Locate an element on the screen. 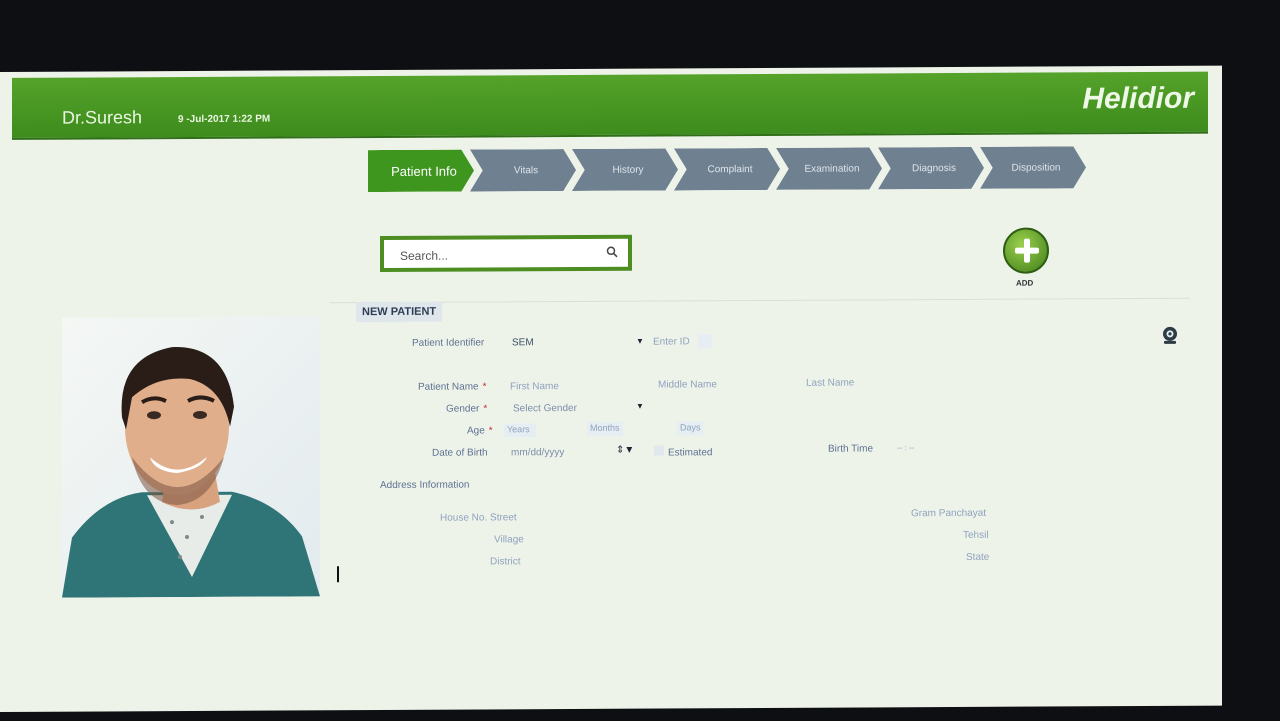 The height and width of the screenshot is (721, 1280). top-bar: Dr.Suresh 9 -Jul-2017 1:22 PM Helidior is located at coordinates (610, 105).